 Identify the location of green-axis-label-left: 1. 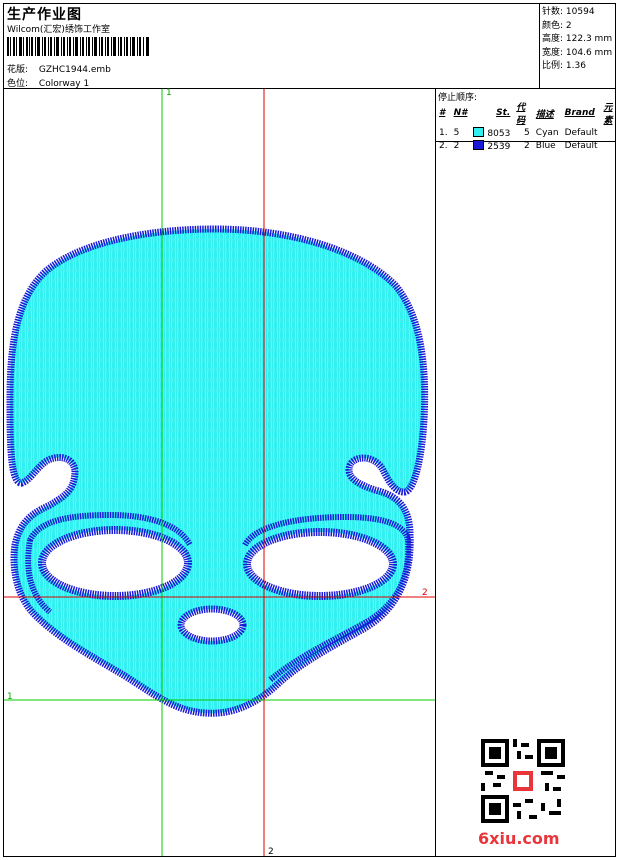
(10, 697).